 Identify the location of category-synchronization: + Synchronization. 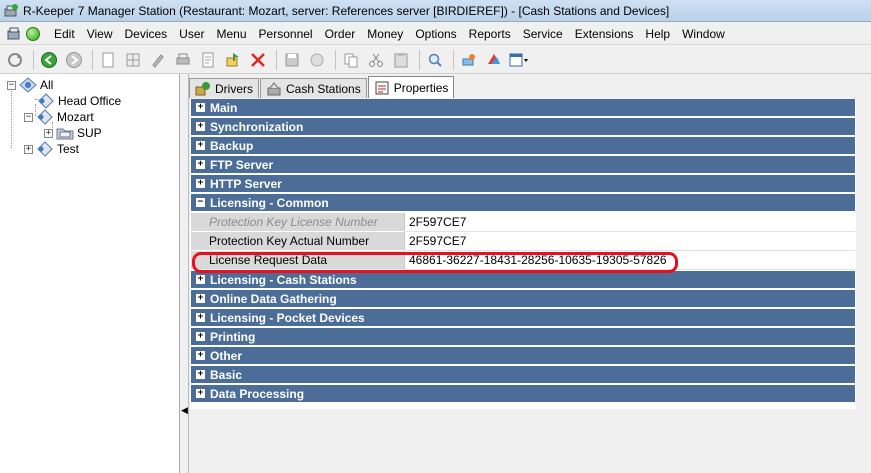
(523, 127).